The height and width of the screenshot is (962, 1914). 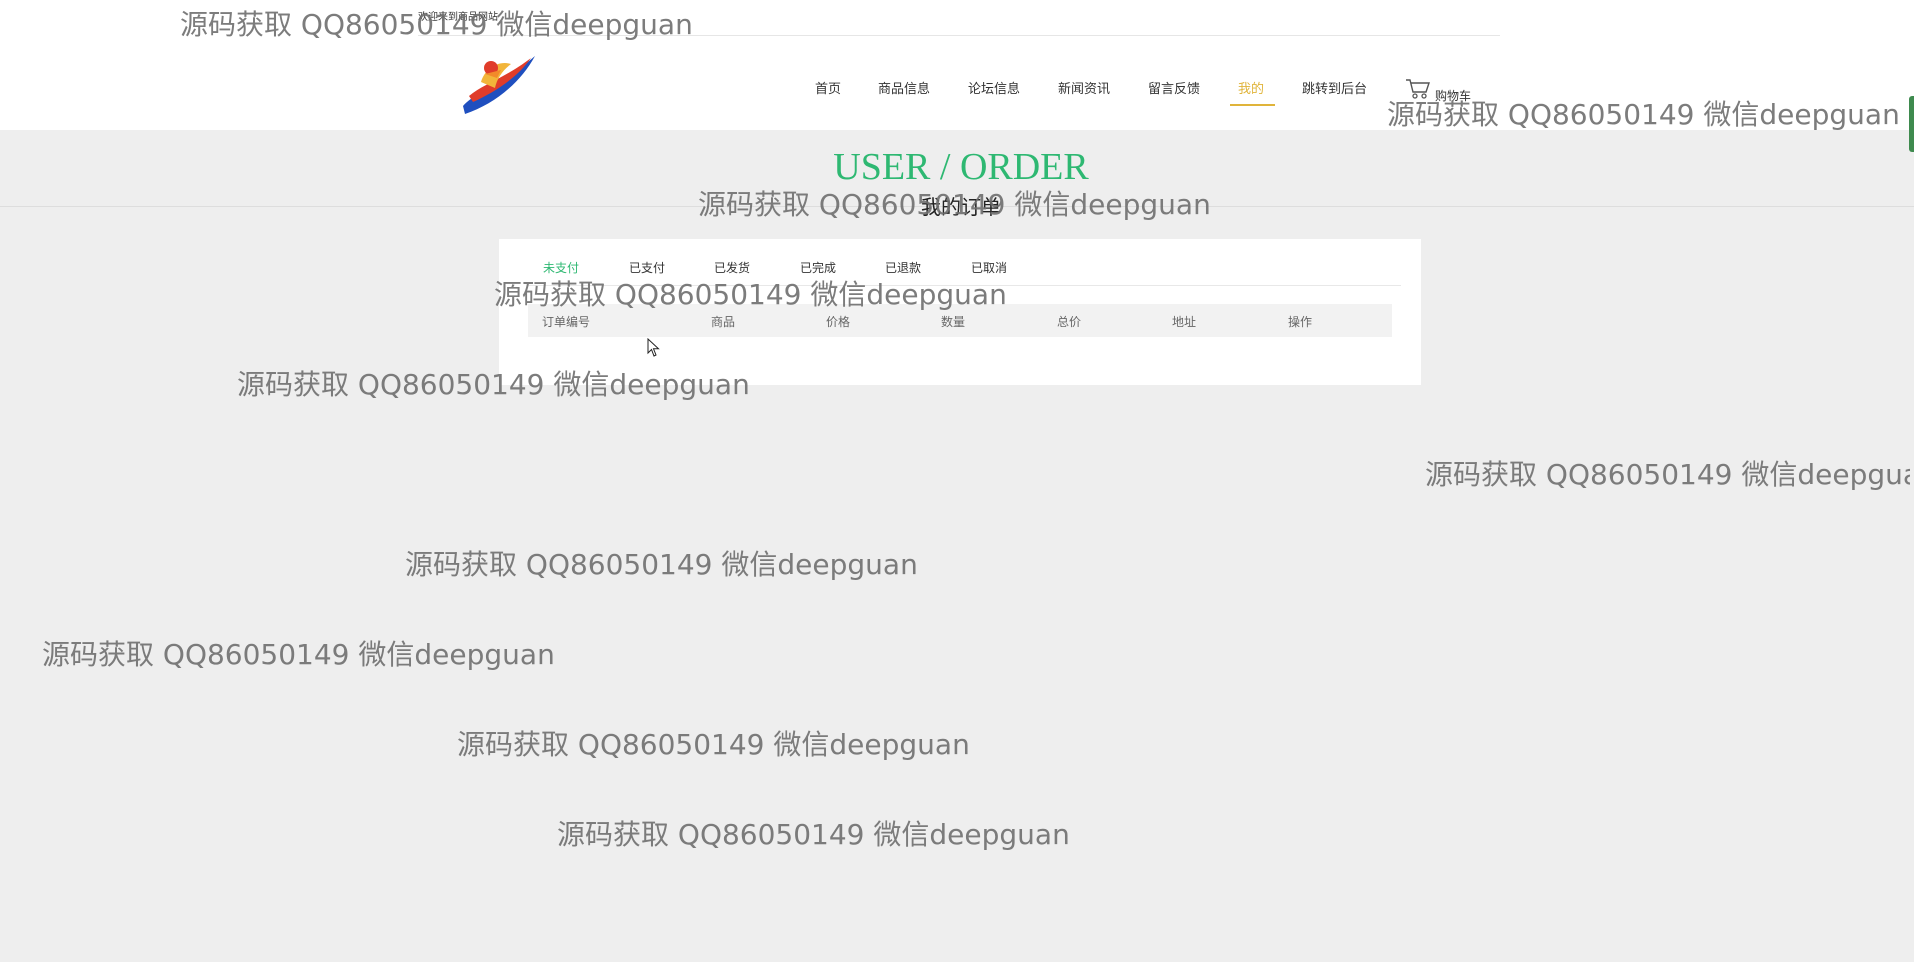 What do you see at coordinates (723, 322) in the screenshot?
I see `col-product: 商品` at bounding box center [723, 322].